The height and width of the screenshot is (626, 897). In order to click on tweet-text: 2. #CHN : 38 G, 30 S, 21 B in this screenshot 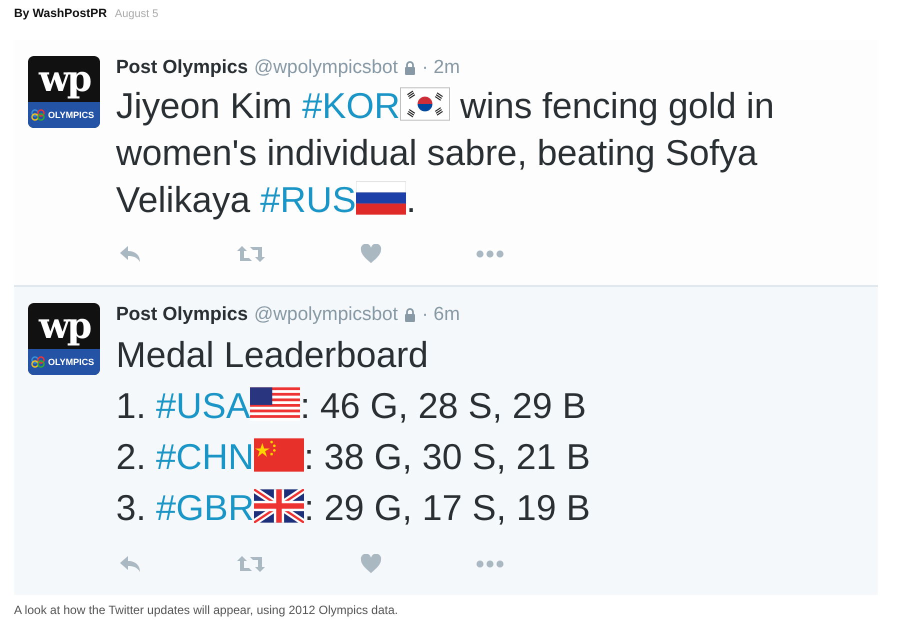, I will do `click(354, 457)`.